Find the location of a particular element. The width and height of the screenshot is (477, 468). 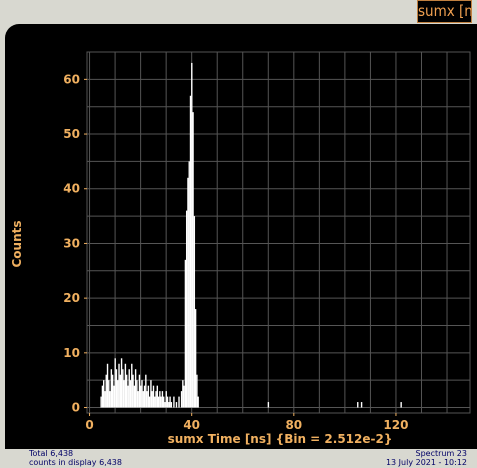

y-tick-label: 10 is located at coordinates (71, 353).